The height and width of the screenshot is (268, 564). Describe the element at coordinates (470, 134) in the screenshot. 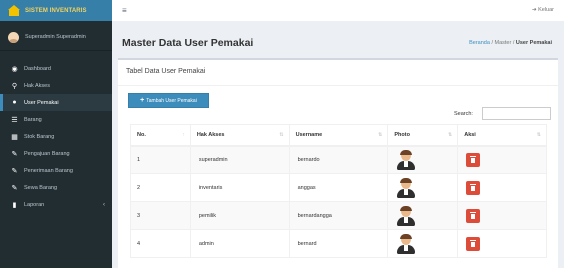

I see `col-header-label: Aksi` at that location.